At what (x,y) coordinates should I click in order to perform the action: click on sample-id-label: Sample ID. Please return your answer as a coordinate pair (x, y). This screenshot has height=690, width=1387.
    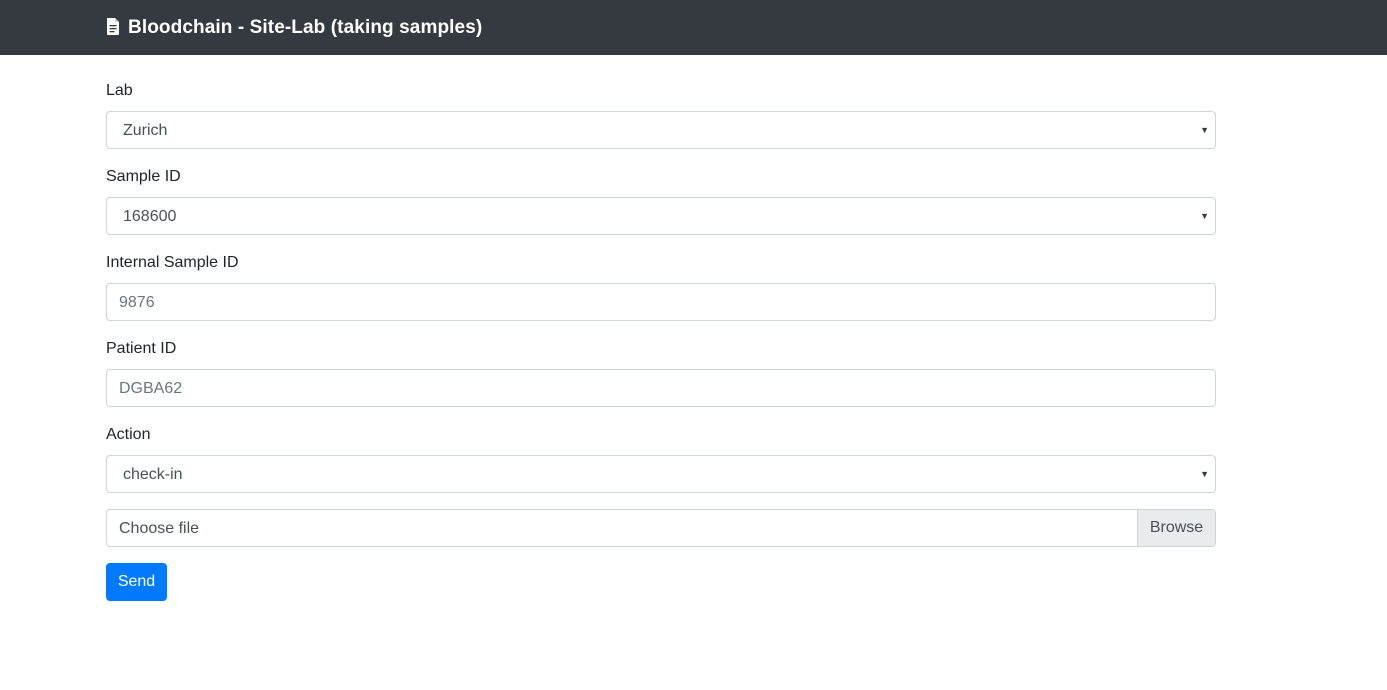
    Looking at the image, I should click on (143, 176).